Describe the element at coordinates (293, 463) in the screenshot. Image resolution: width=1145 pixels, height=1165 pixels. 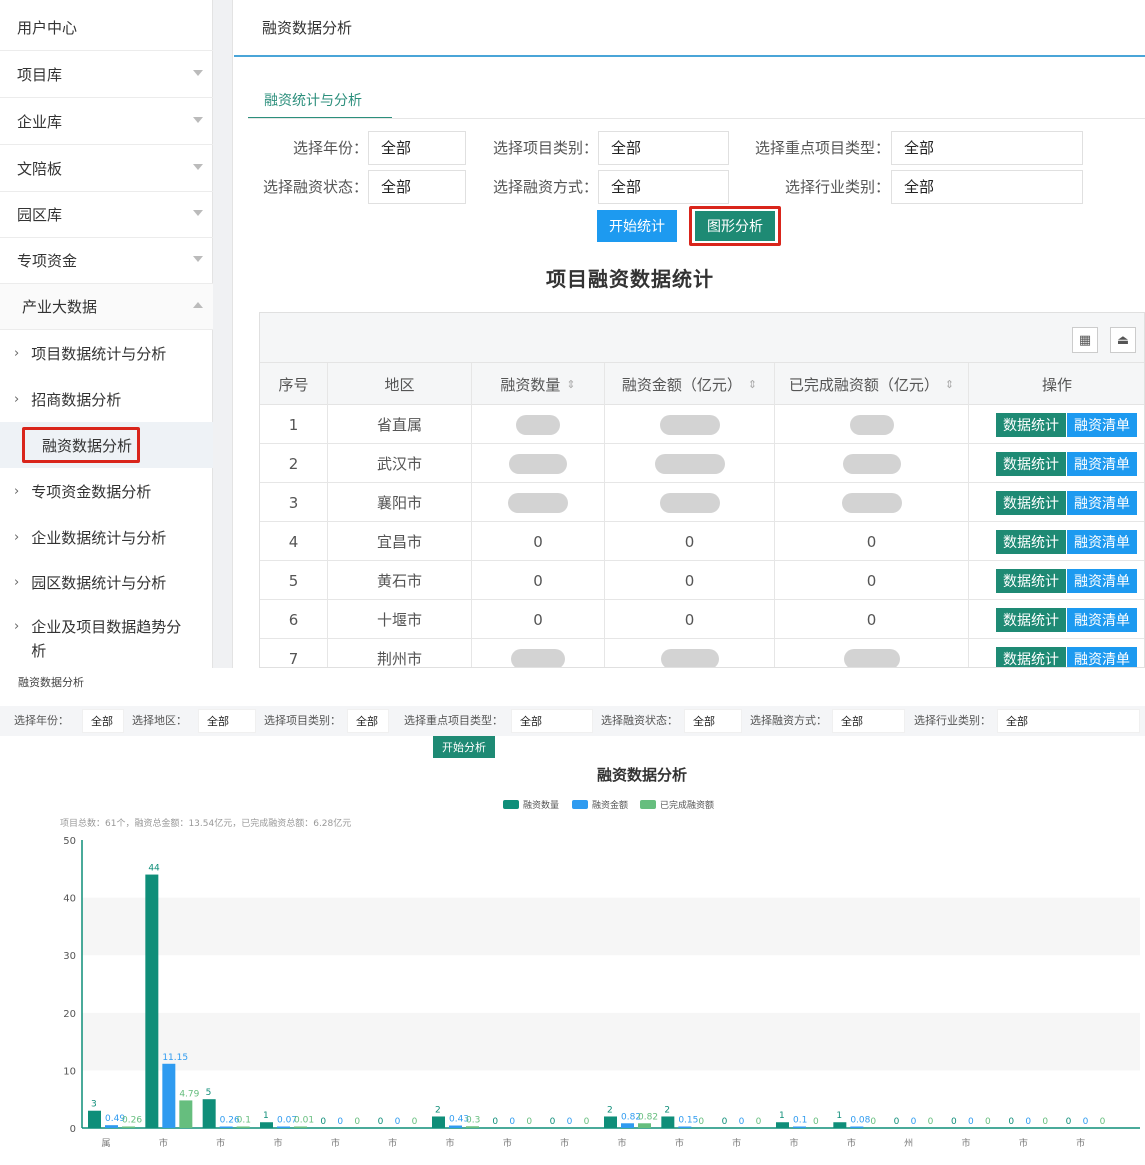
I see `cell-text: 2` at that location.